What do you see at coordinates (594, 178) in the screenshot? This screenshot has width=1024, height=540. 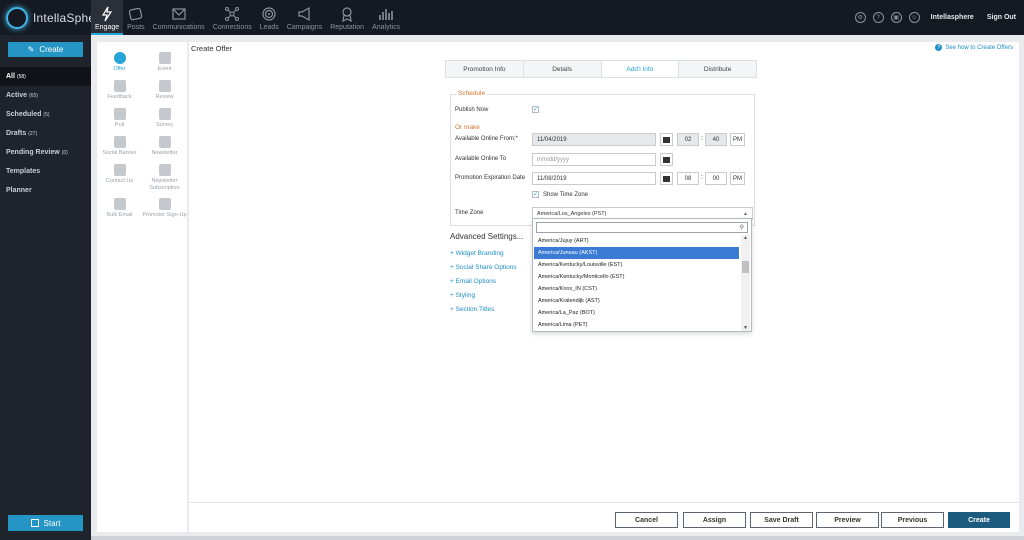 I see `expiration-date-input: 11/08/2019` at bounding box center [594, 178].